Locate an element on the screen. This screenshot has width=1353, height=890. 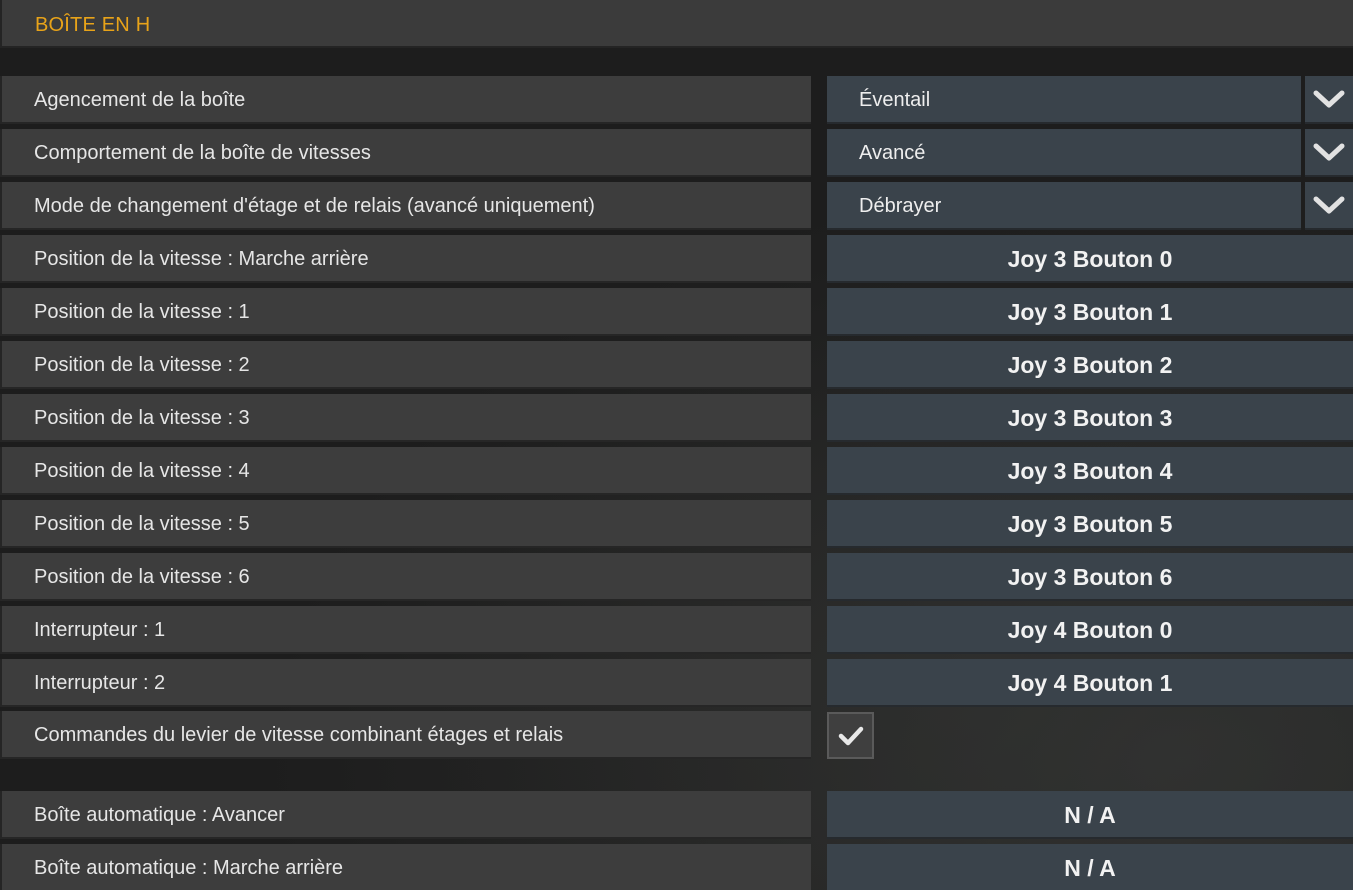
setting-label-cell: Agencement de la boîte is located at coordinates (405, 100).